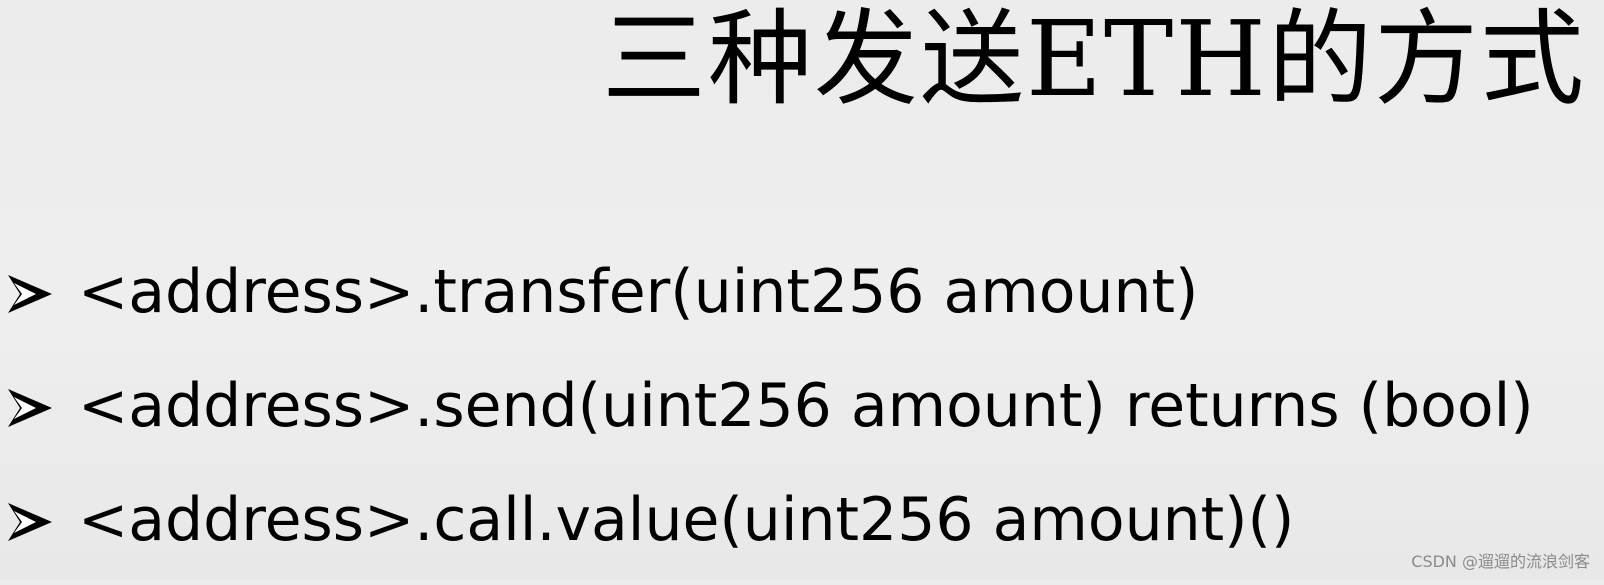  What do you see at coordinates (1094, 60) in the screenshot?
I see `slide-title: 三种发送ETH的方式` at bounding box center [1094, 60].